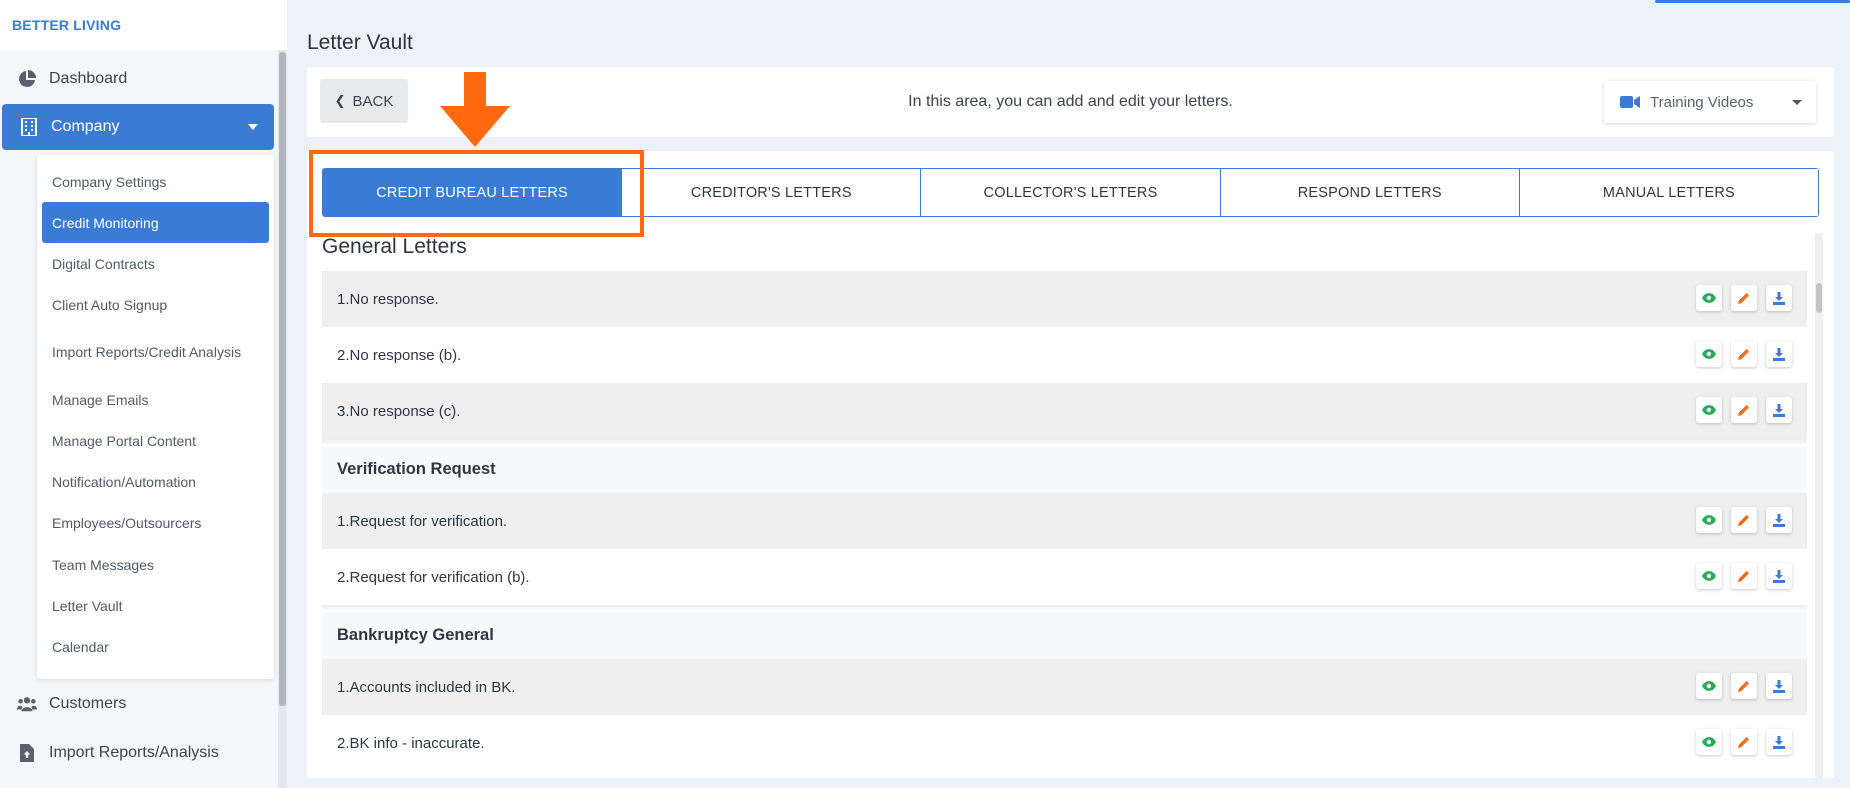  I want to click on sidebar-item-customers: Customers, so click(137, 704).